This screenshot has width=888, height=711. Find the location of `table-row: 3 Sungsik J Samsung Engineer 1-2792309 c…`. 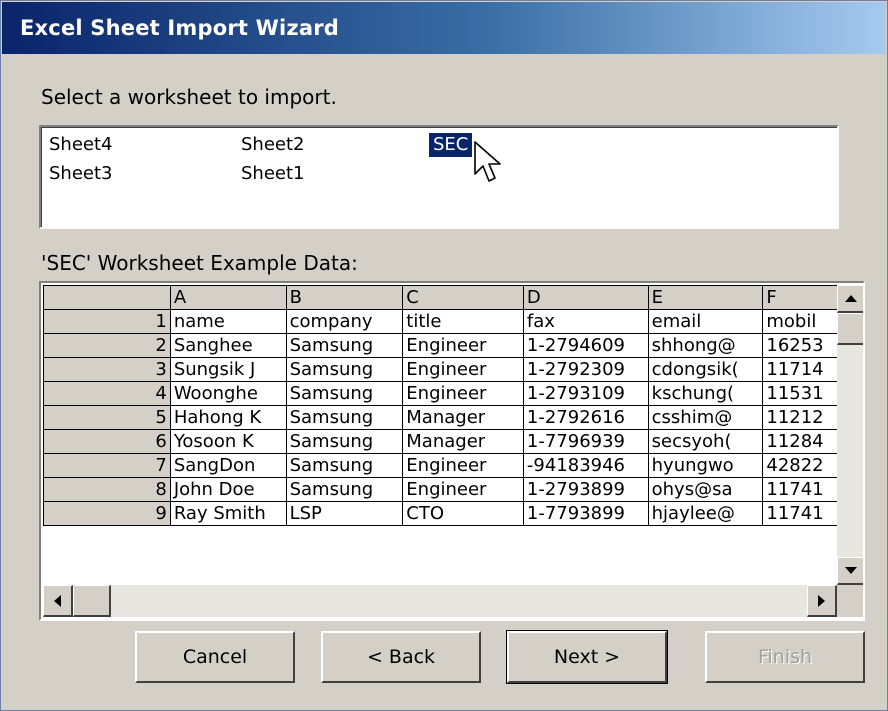

table-row: 3 Sungsik J Samsung Engineer 1-2792309 c… is located at coordinates (453, 369).